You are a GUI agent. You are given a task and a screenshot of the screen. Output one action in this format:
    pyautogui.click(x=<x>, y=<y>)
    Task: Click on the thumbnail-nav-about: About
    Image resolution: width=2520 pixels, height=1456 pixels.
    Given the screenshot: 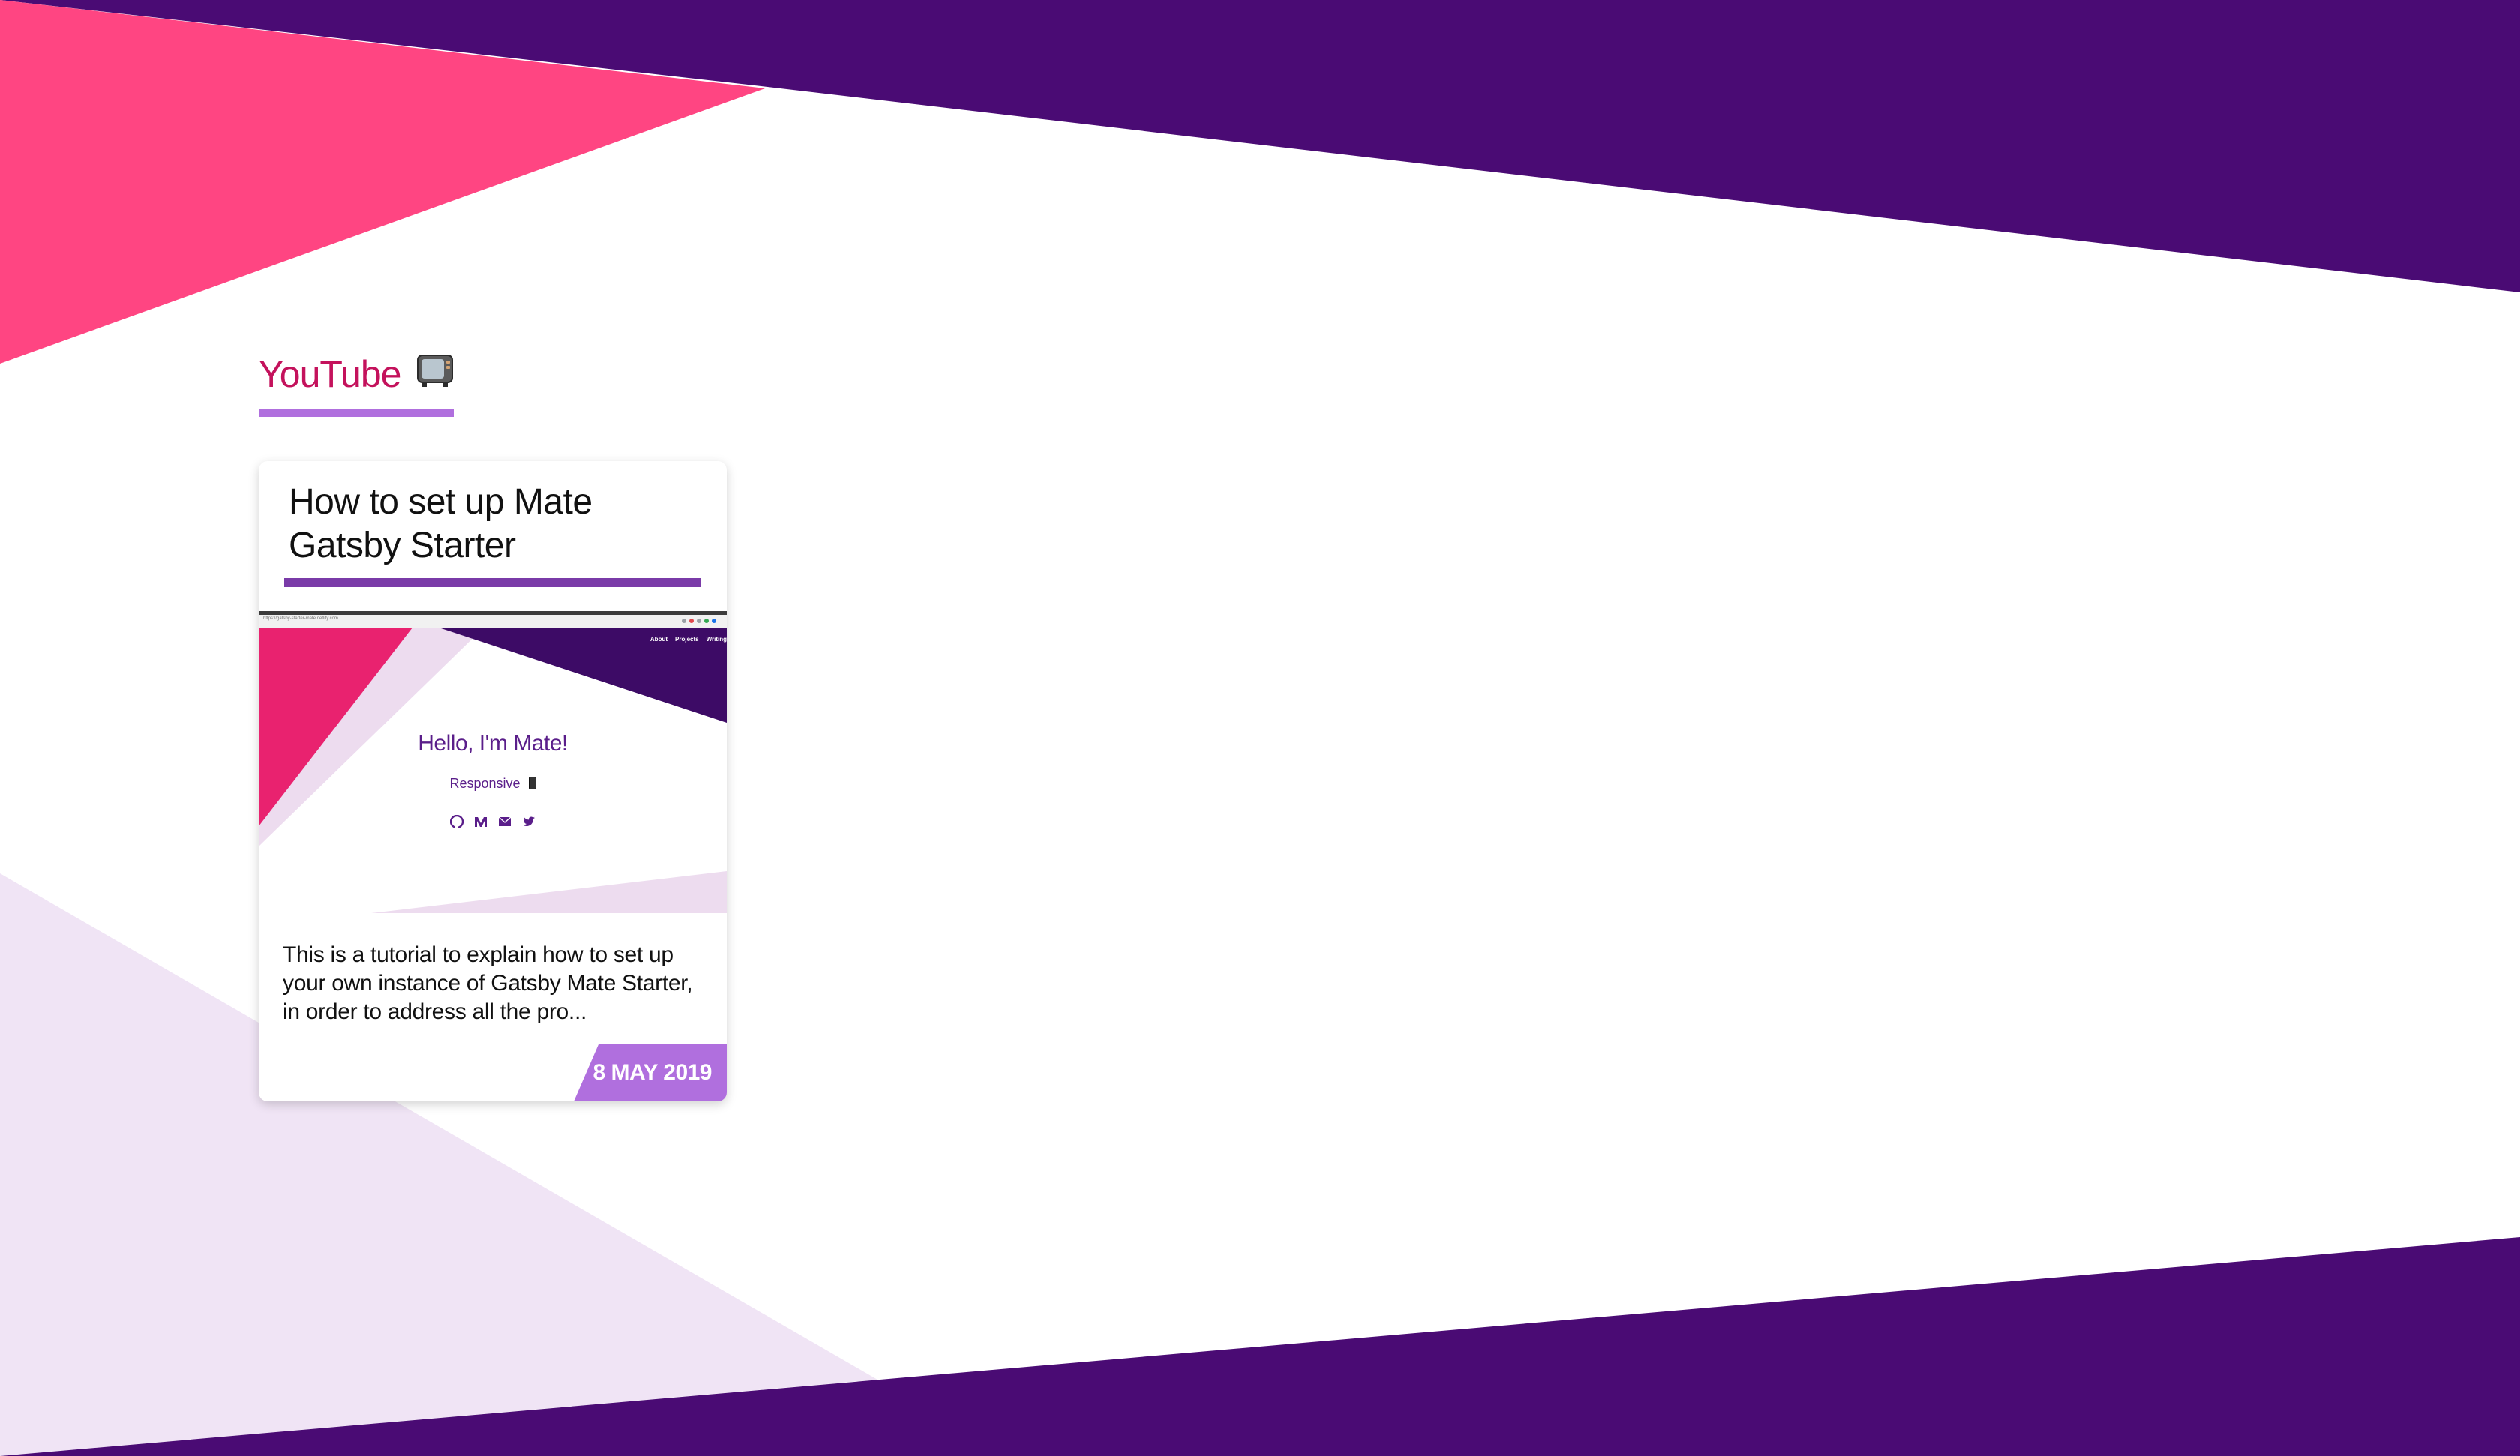 What is the action you would take?
    pyautogui.click(x=659, y=639)
    